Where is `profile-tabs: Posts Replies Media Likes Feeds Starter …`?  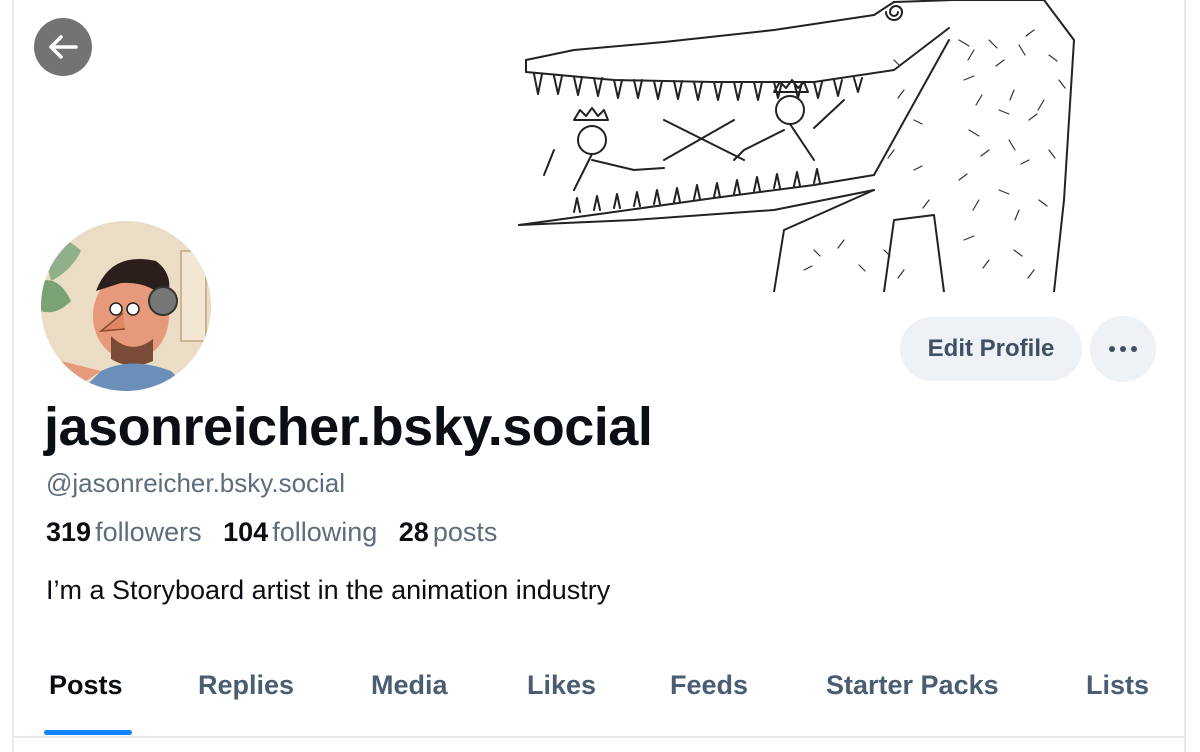 profile-tabs: Posts Replies Media Likes Feeds Starter … is located at coordinates (599, 694).